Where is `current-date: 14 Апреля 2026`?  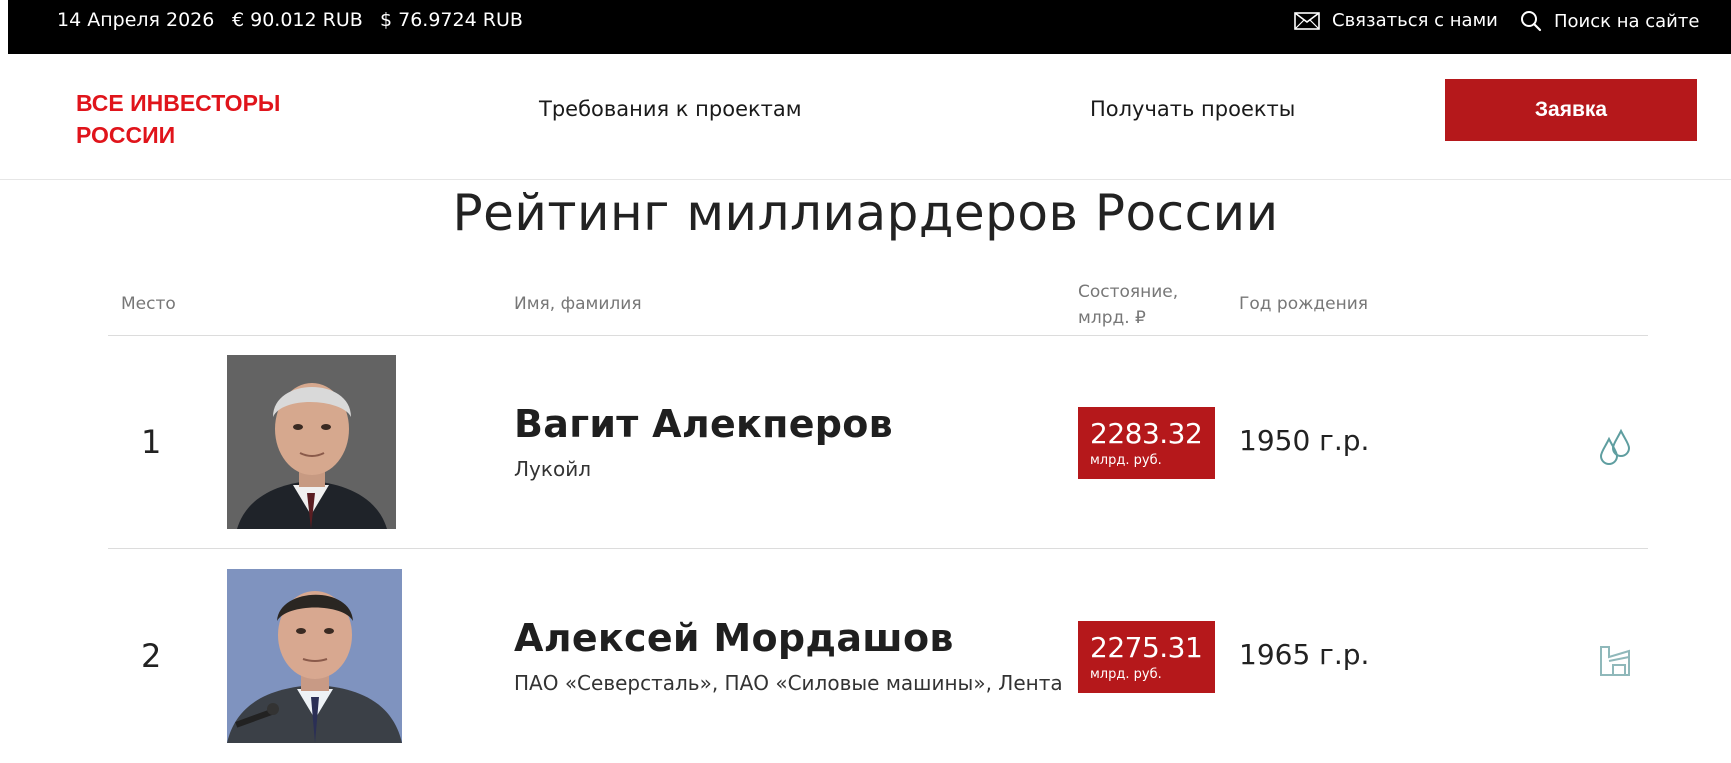
current-date: 14 Апреля 2026 is located at coordinates (136, 20).